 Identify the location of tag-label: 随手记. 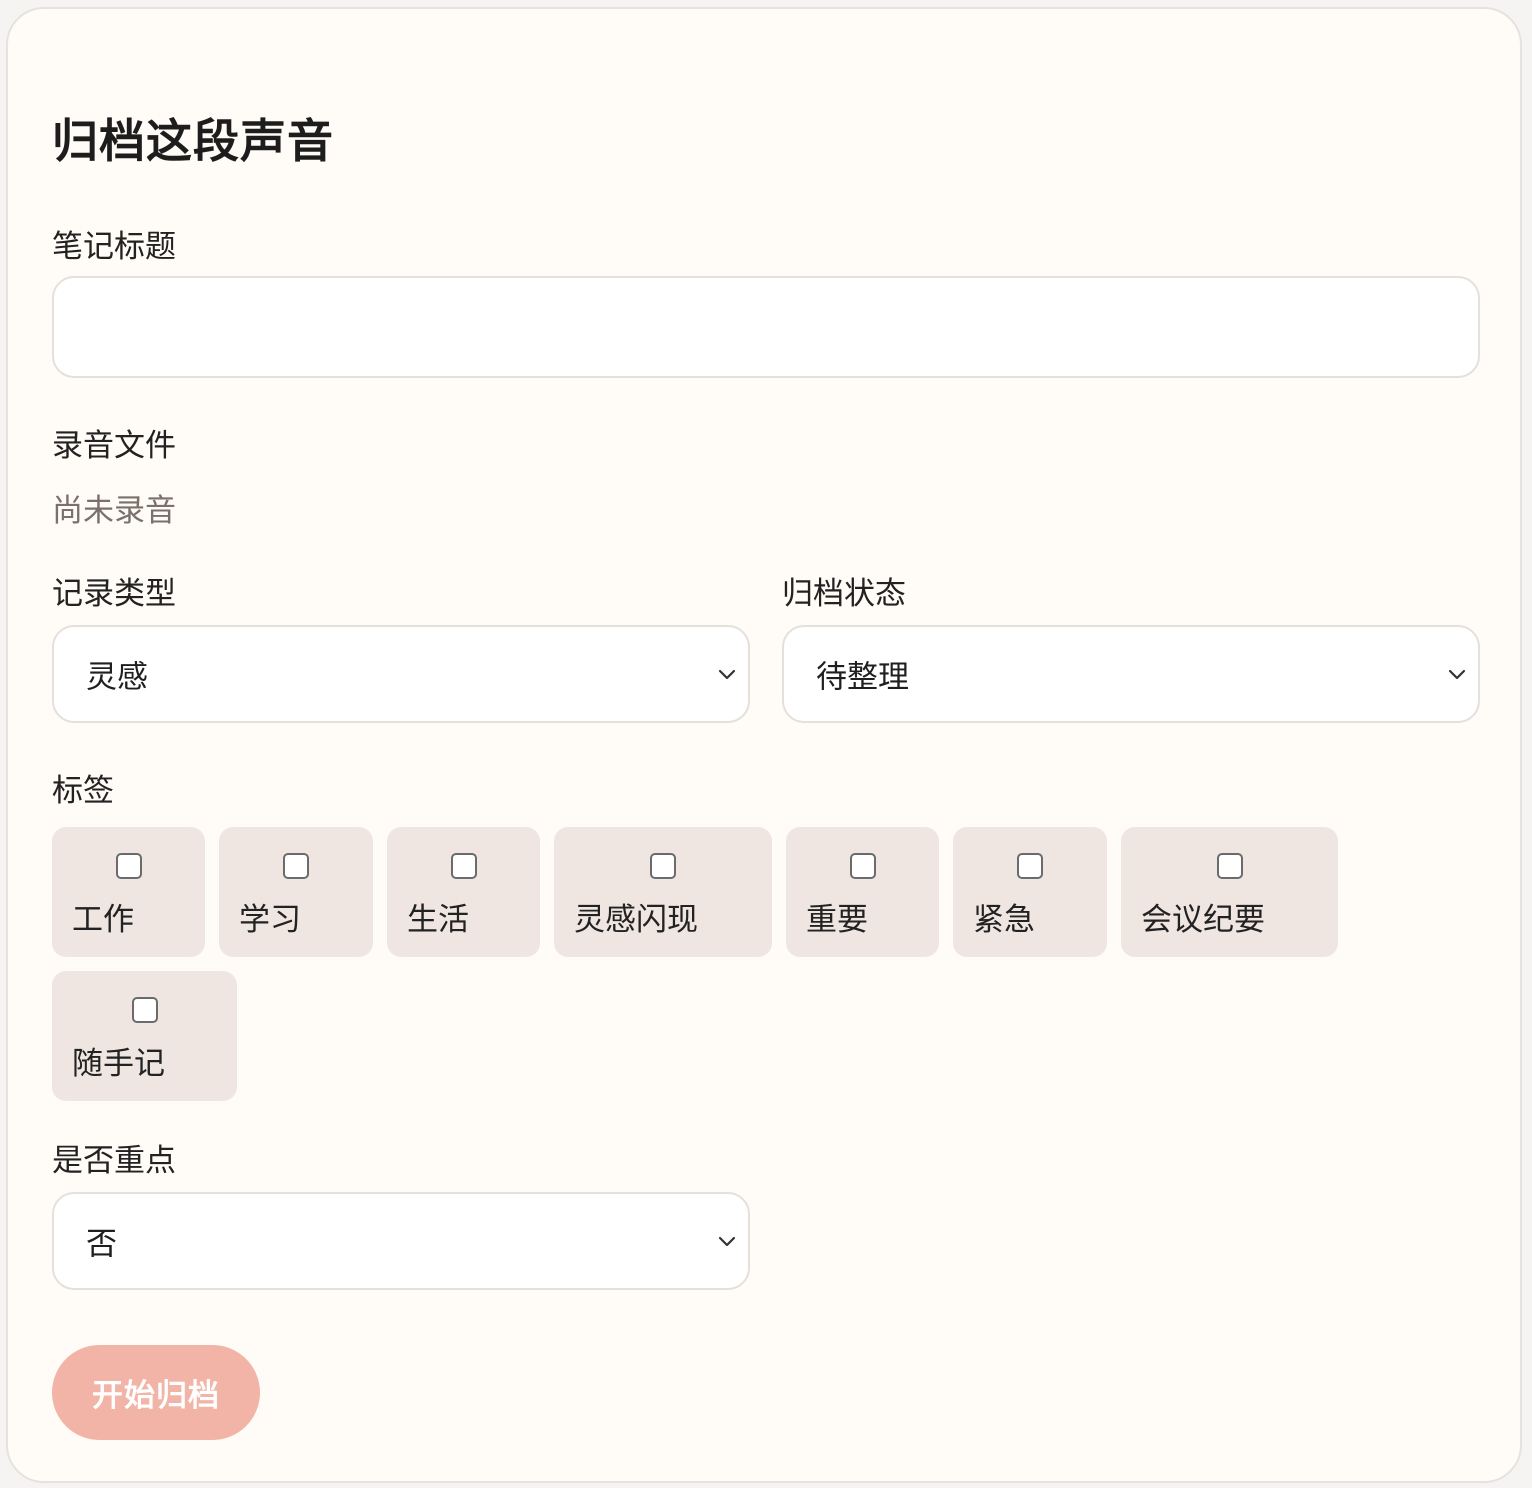
(118, 1064).